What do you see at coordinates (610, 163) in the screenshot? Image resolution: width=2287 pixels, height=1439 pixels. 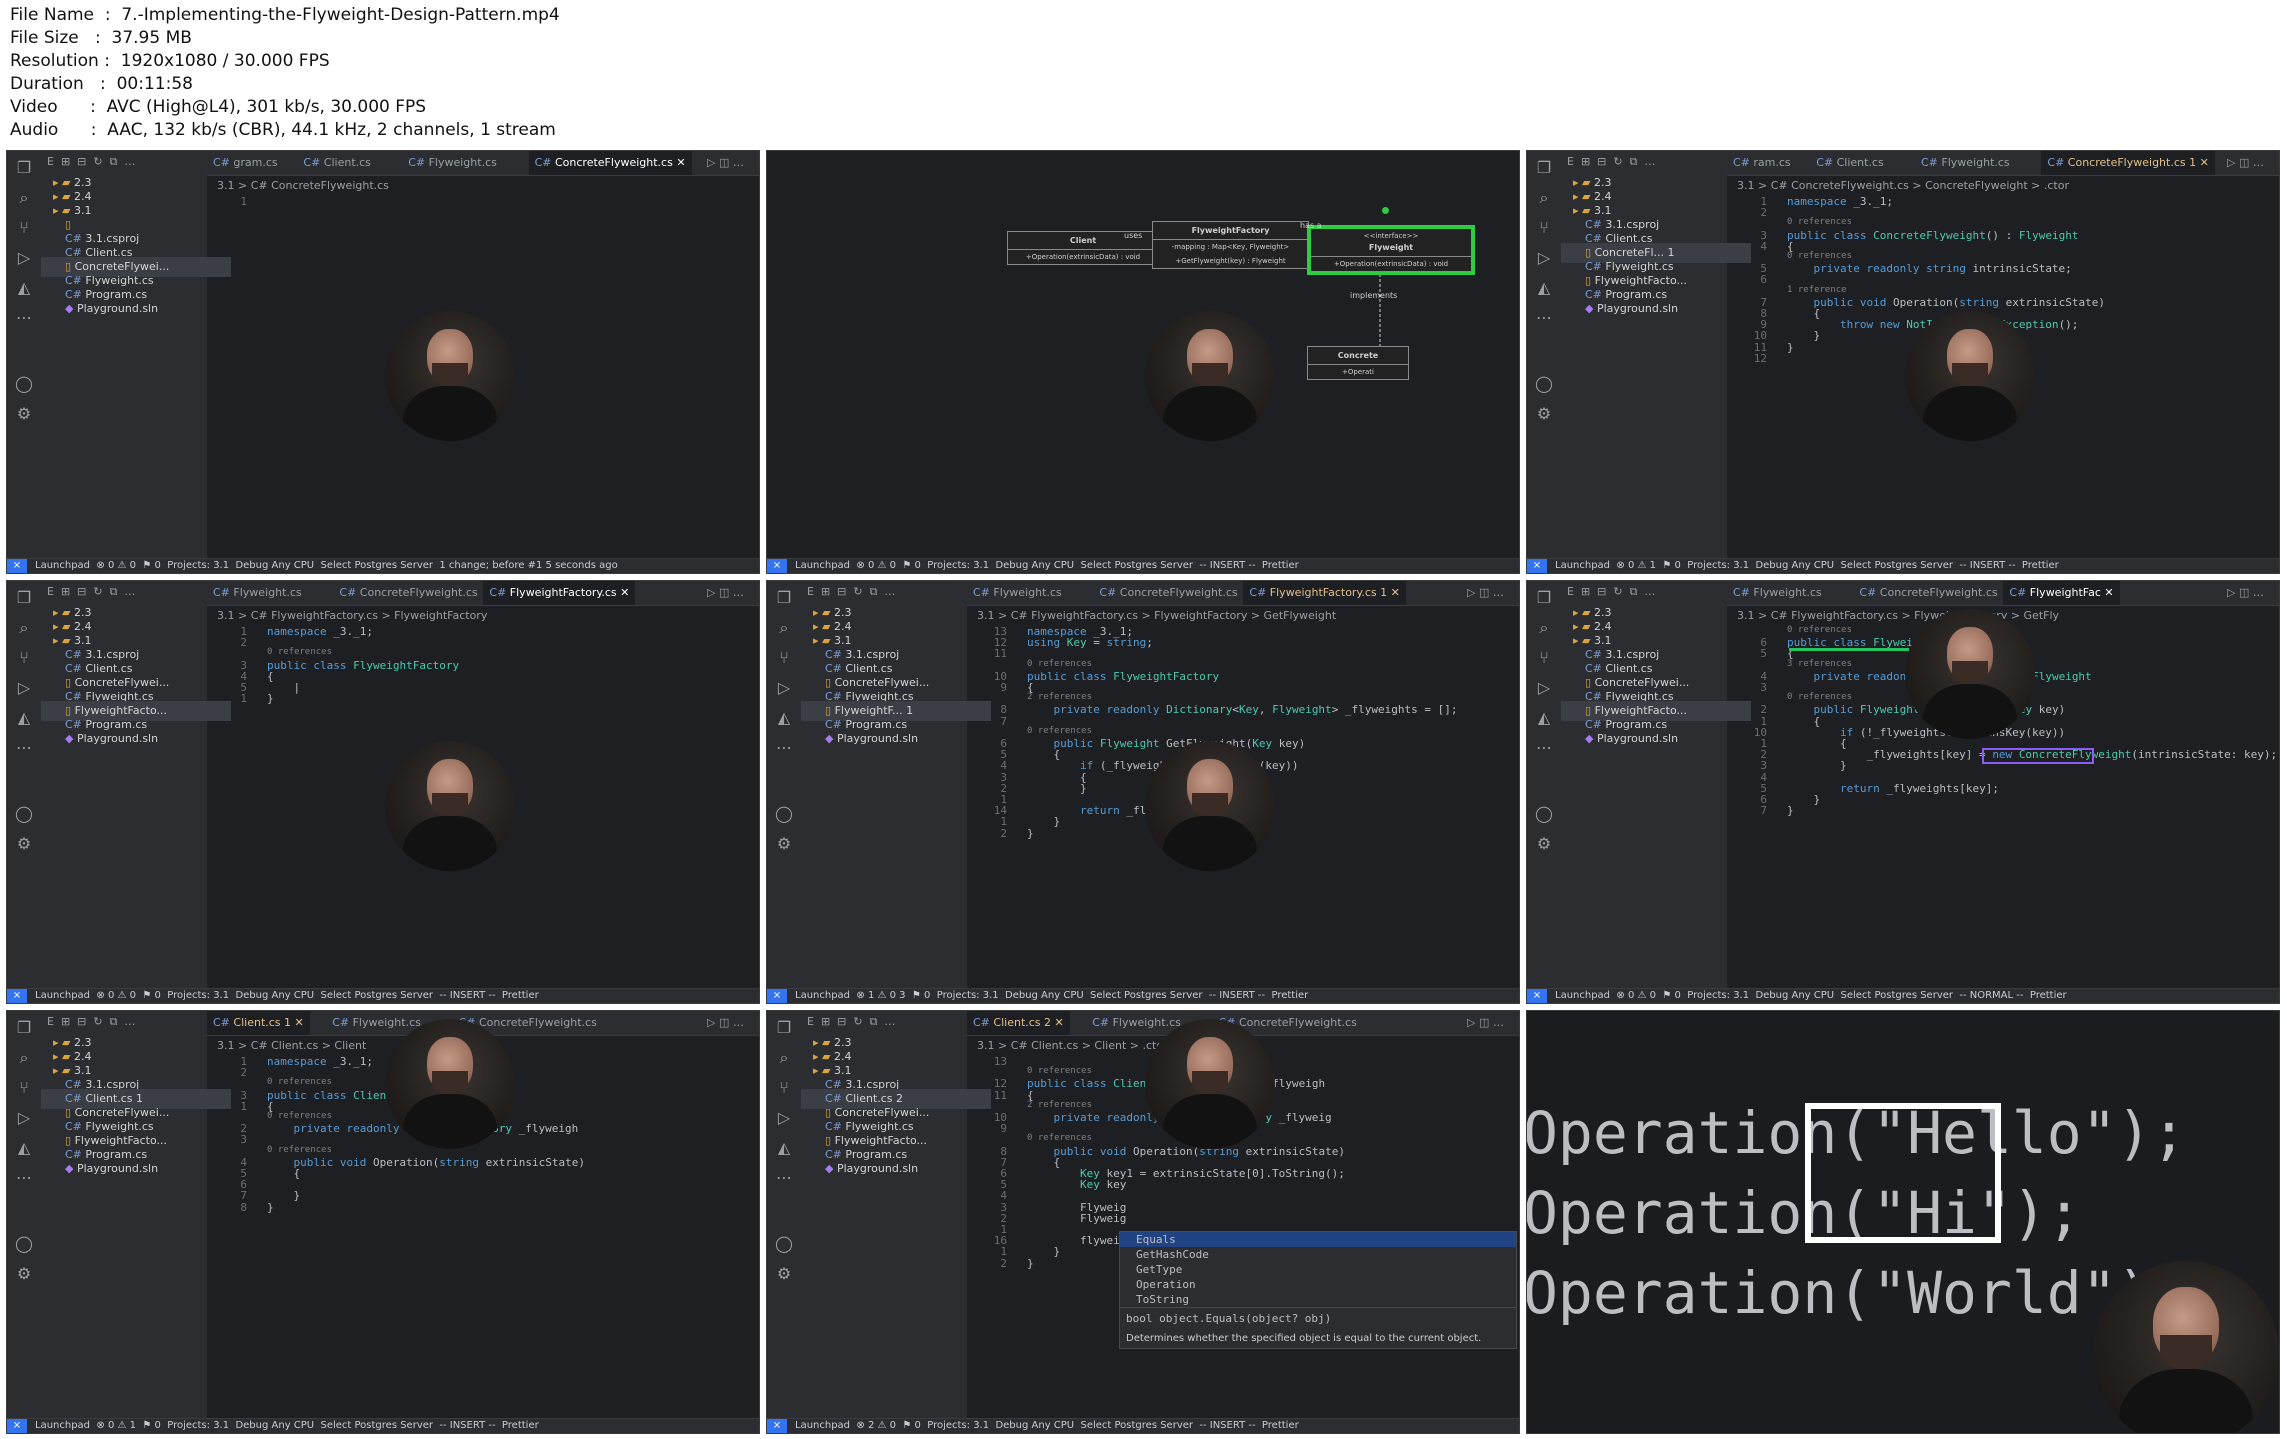 I see `editor-tab: C# ConcreteFlyweight.cs ✕` at bounding box center [610, 163].